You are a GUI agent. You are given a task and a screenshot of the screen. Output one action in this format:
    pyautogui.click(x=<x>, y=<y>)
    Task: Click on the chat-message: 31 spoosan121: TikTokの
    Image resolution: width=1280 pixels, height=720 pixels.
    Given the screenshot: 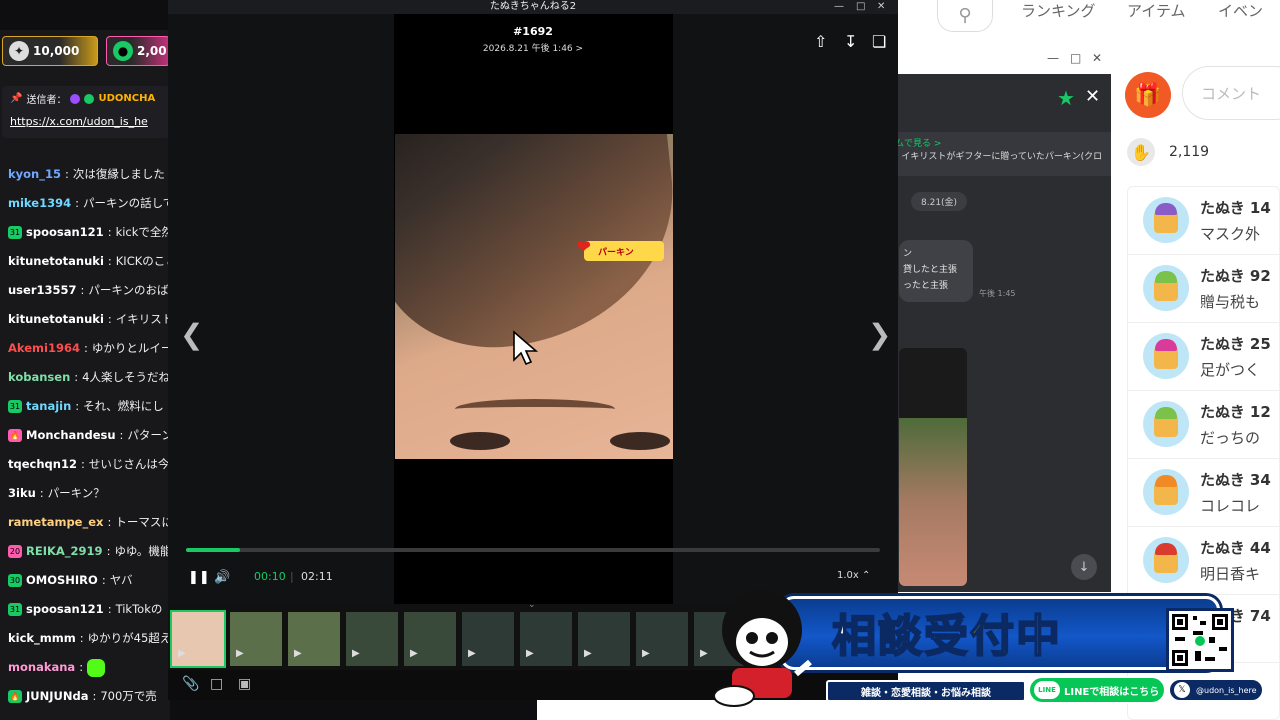 What is the action you would take?
    pyautogui.click(x=85, y=609)
    